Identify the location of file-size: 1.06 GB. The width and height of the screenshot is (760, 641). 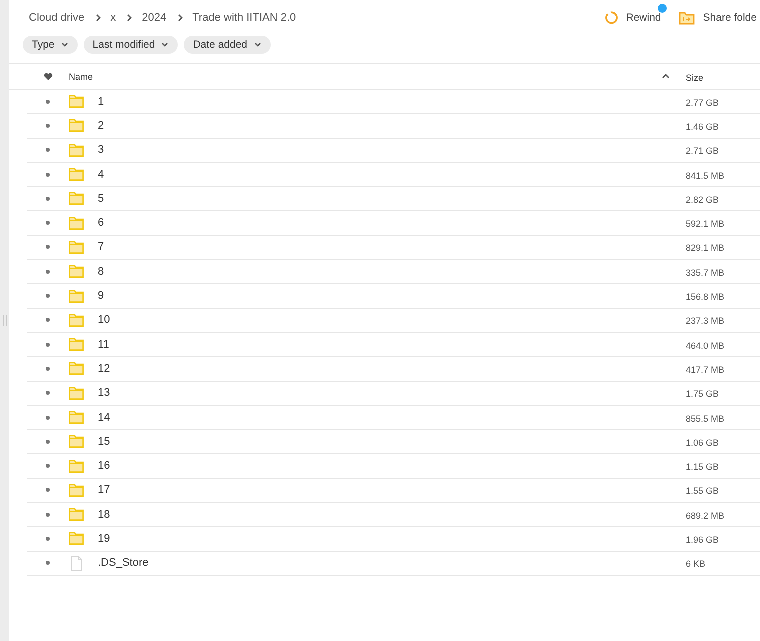
(703, 443).